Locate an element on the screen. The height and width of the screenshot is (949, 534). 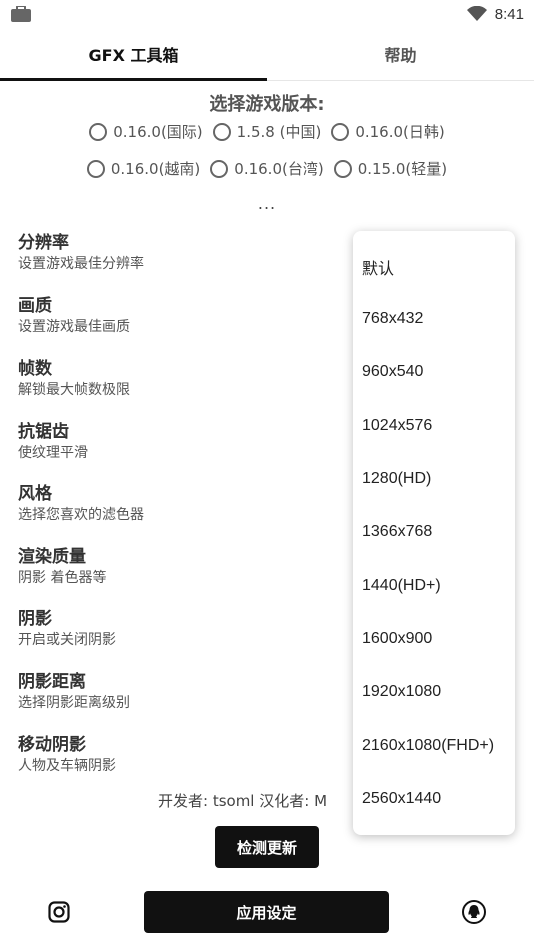
resolution-option-2160x1080-fhd-plus: 2160x1080(FHD+) is located at coordinates (428, 746).